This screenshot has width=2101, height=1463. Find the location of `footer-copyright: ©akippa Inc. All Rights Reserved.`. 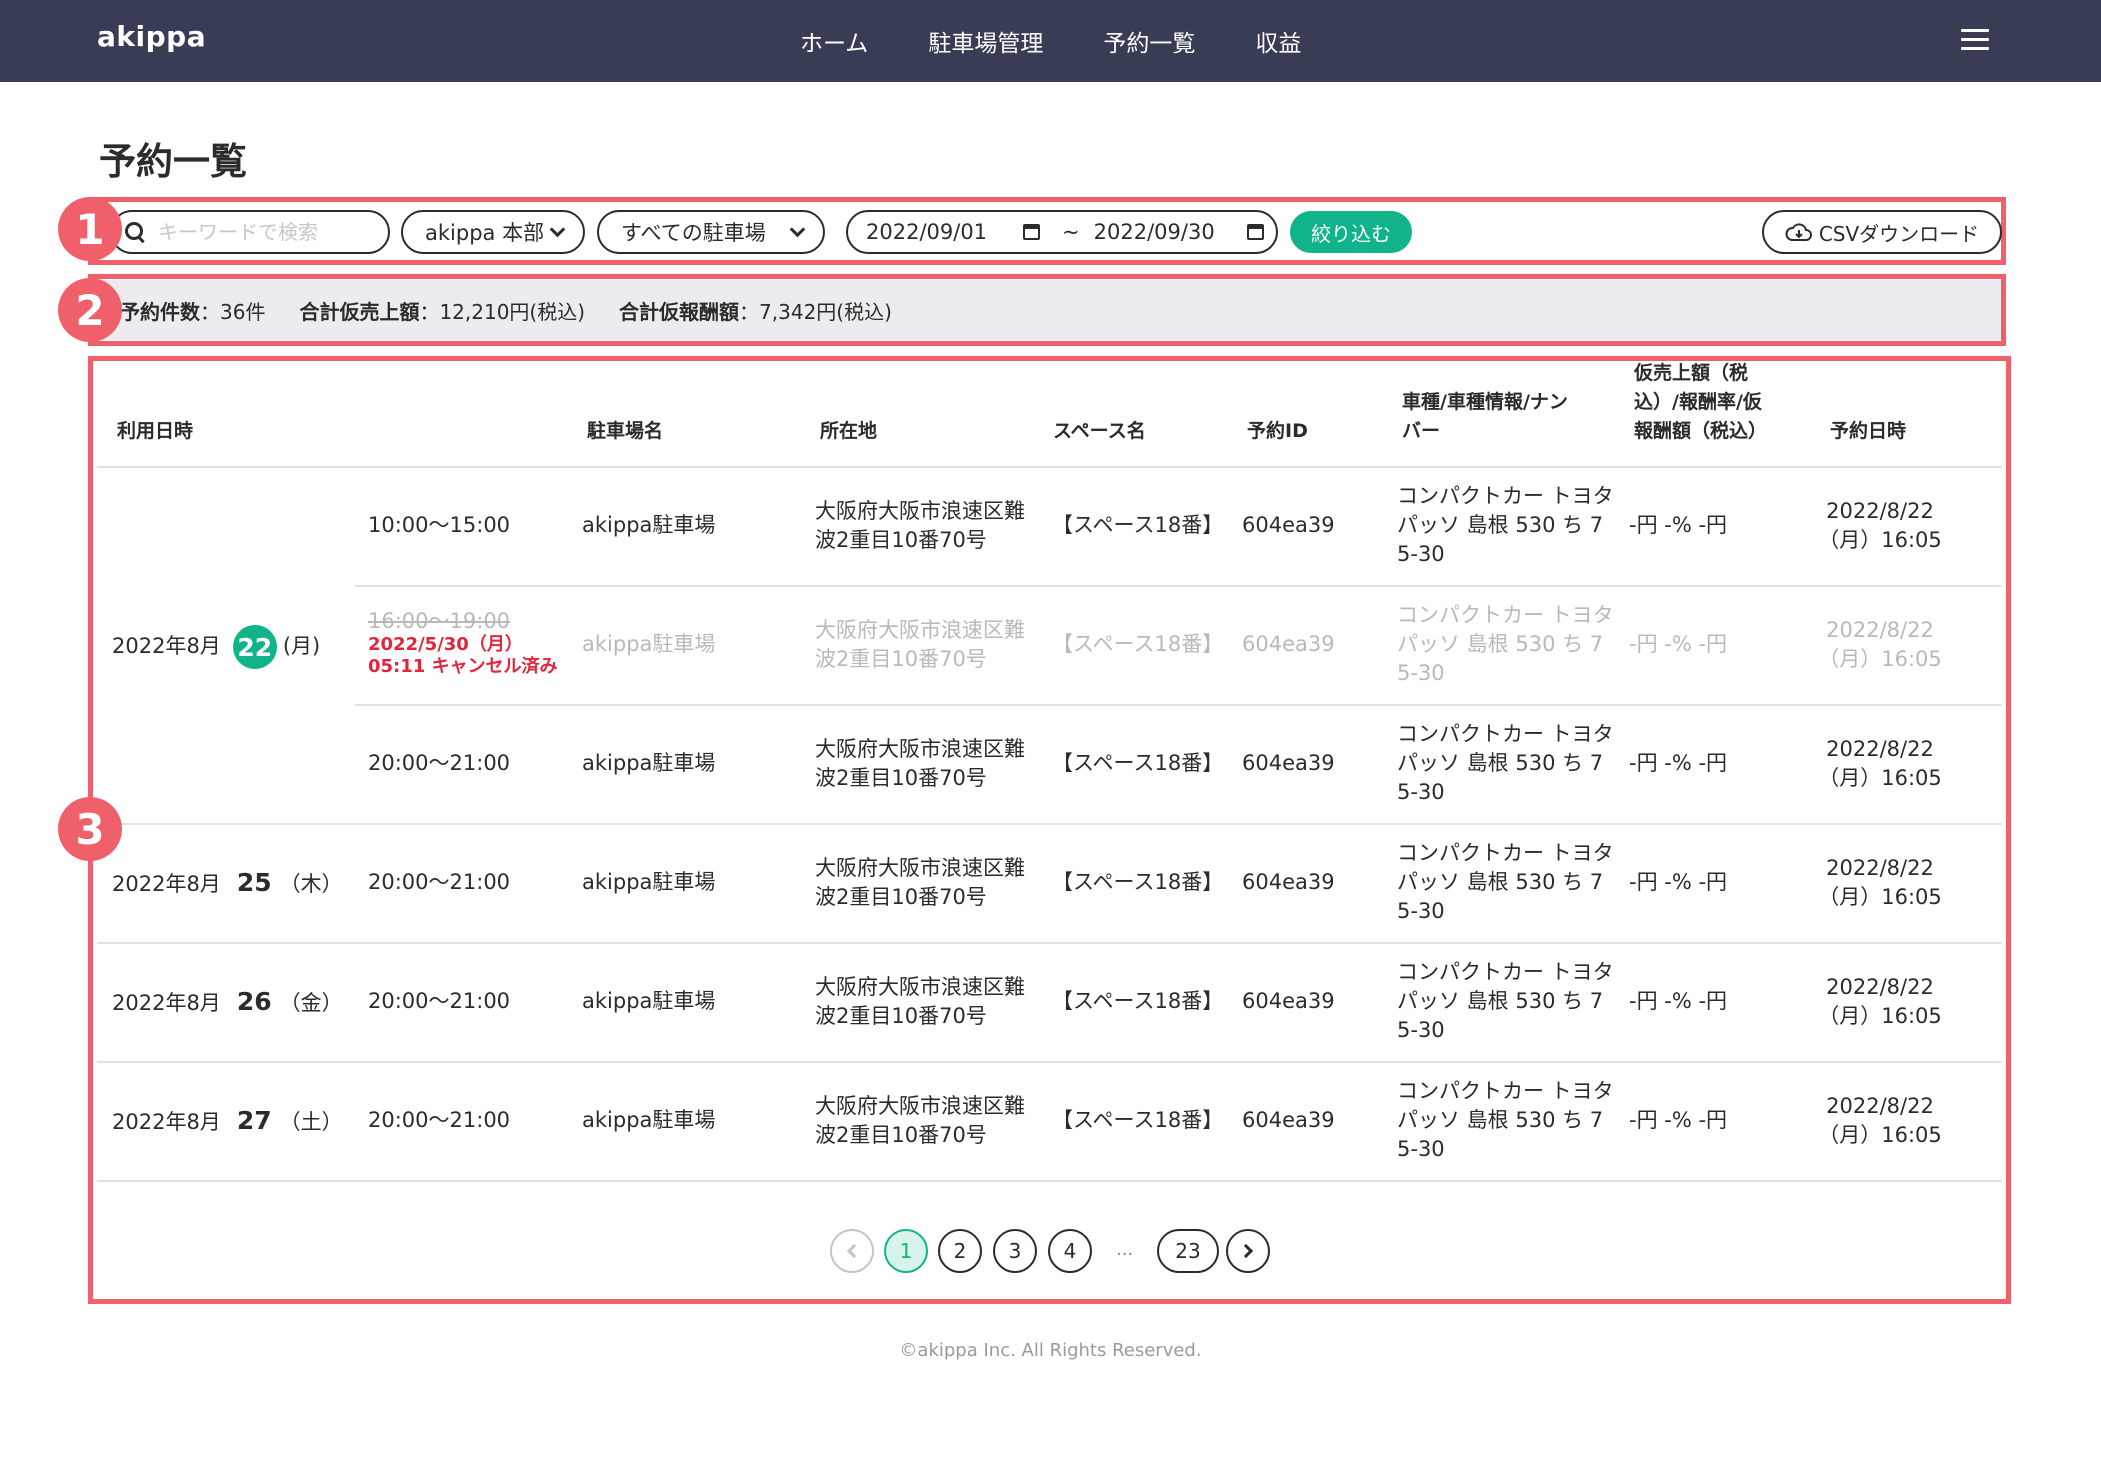

footer-copyright: ©akippa Inc. All Rights Reserved. is located at coordinates (1050, 1350).